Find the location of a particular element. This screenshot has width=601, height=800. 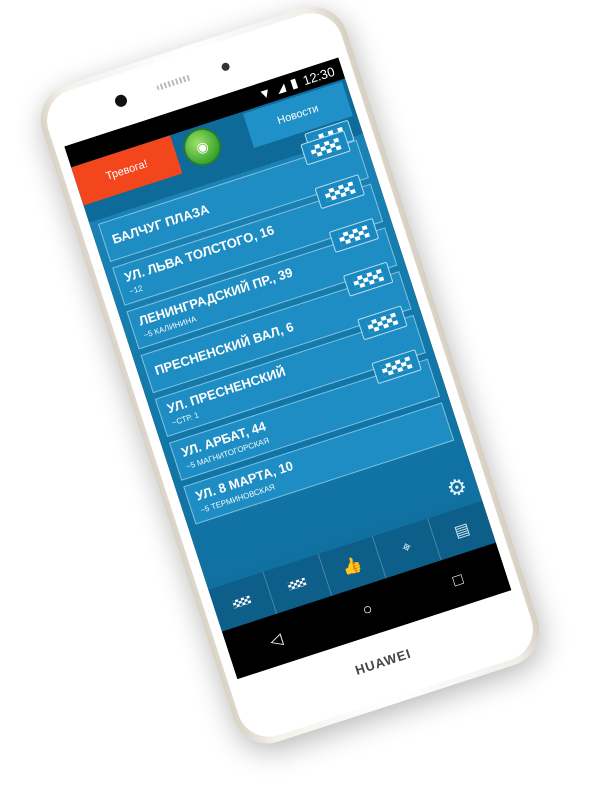

back-icon: ◁ is located at coordinates (276, 640).